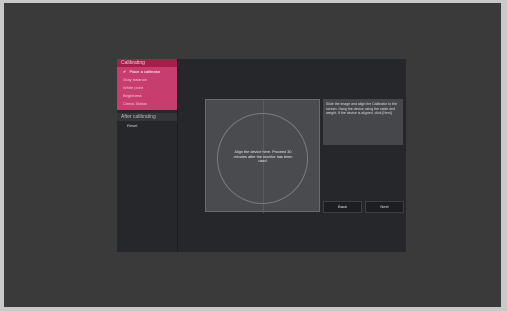 Image resolution: width=507 pixels, height=311 pixels. I want to click on calibrating-header: Calibrating, so click(147, 63).